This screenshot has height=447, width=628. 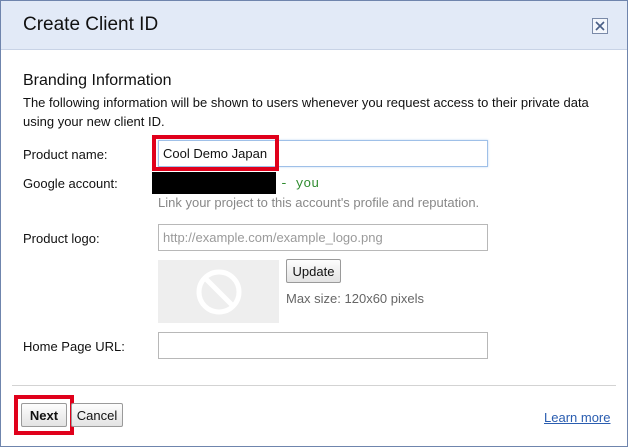 I want to click on update-button: Update, so click(x=313, y=271).